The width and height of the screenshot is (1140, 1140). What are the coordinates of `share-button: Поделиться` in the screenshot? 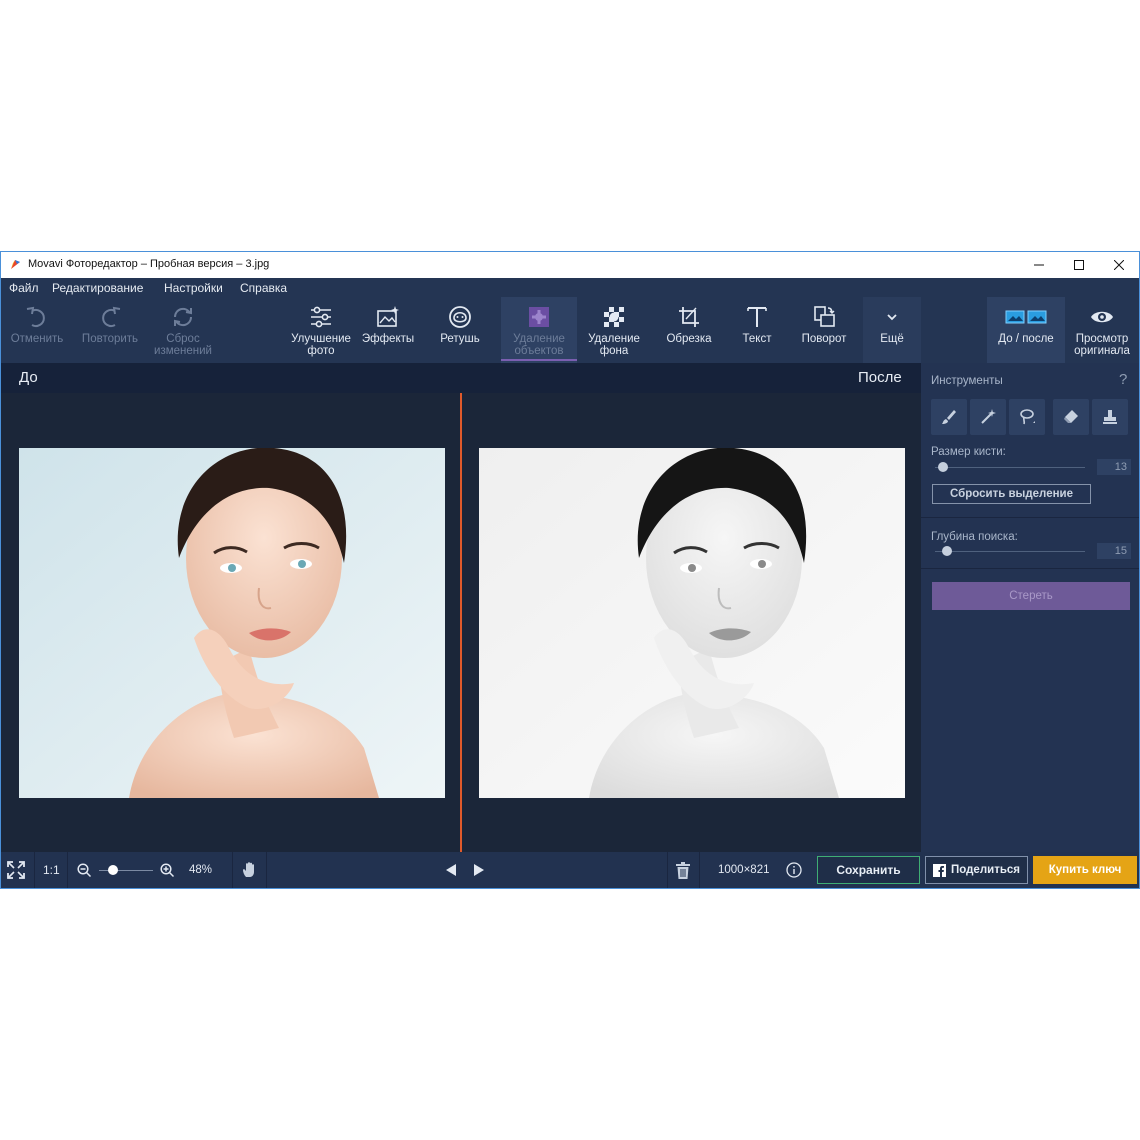 It's located at (976, 870).